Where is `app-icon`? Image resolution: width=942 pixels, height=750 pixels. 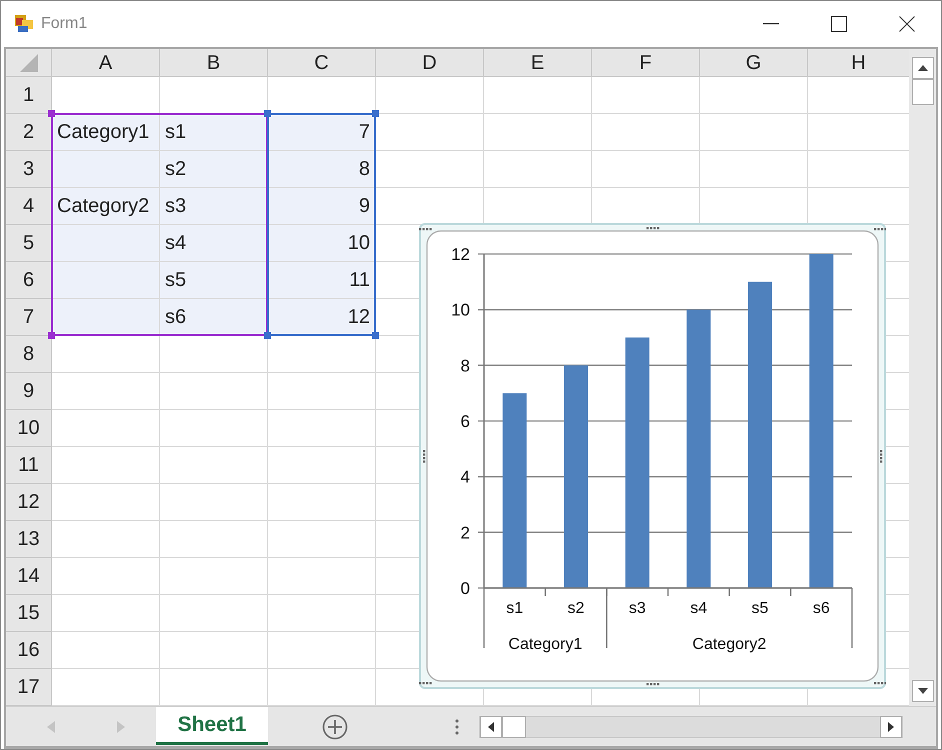 app-icon is located at coordinates (24, 24).